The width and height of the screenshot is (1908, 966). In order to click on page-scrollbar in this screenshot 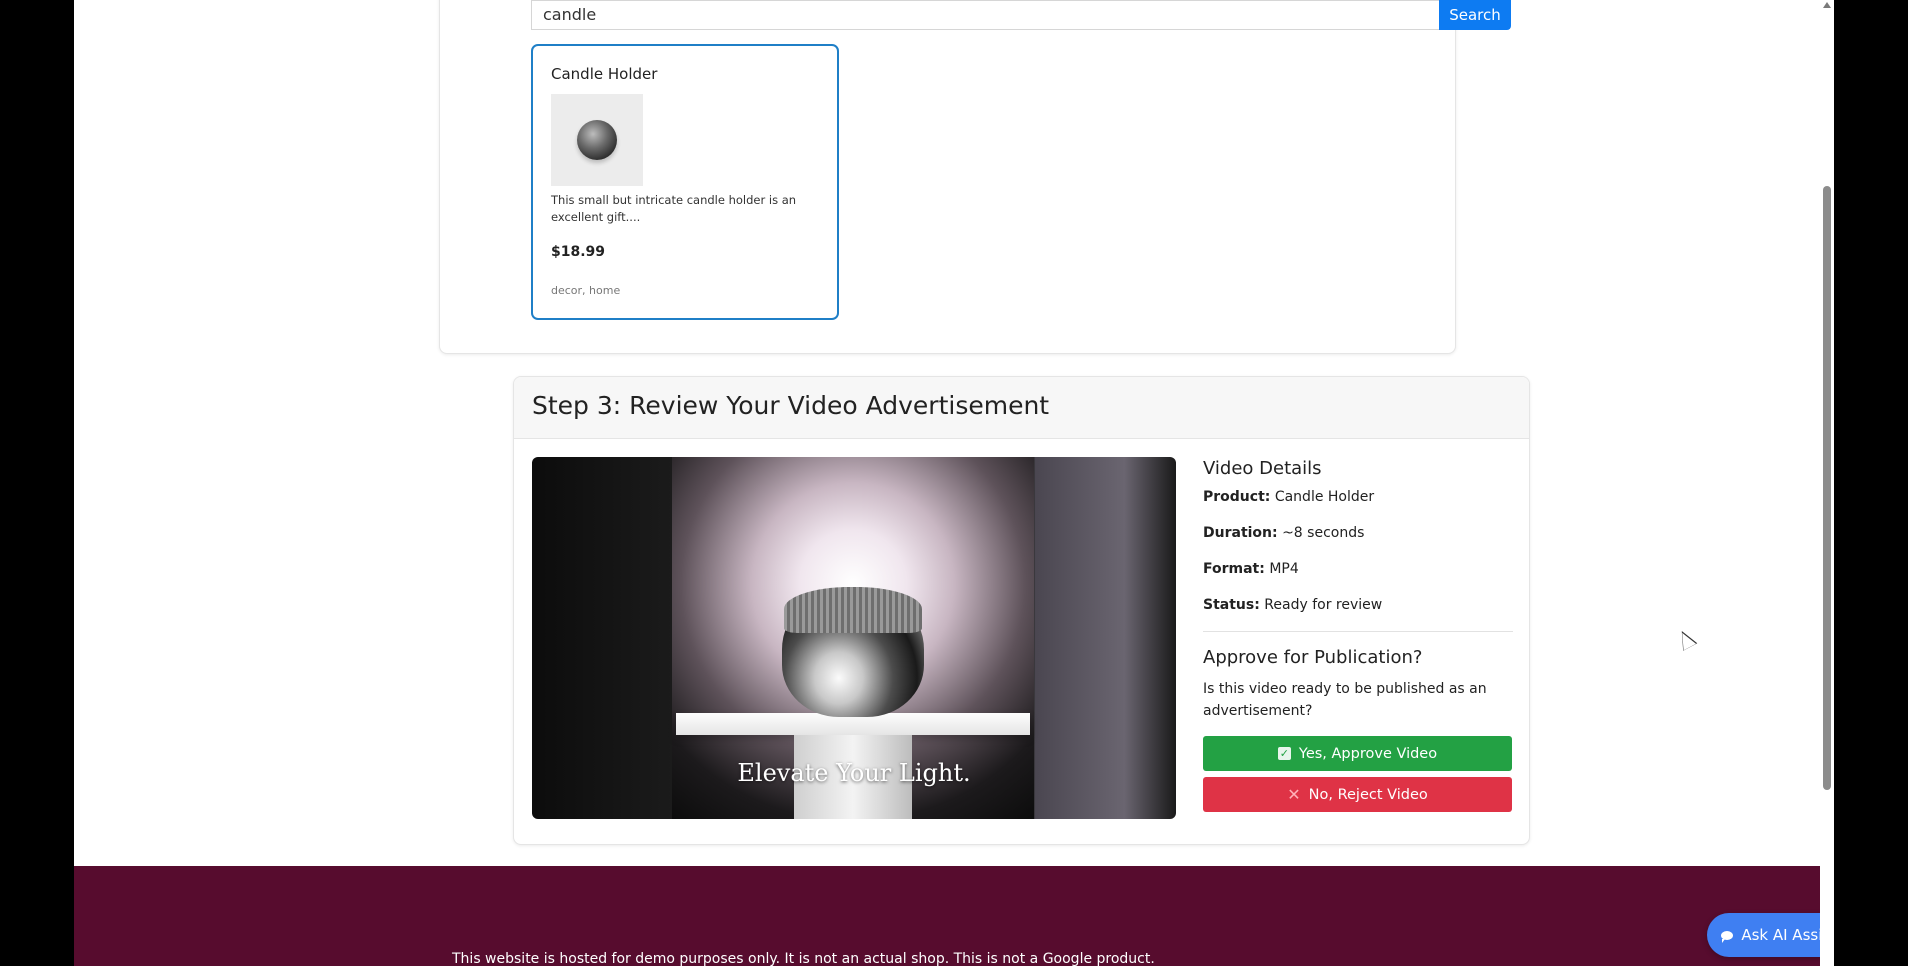, I will do `click(1827, 483)`.